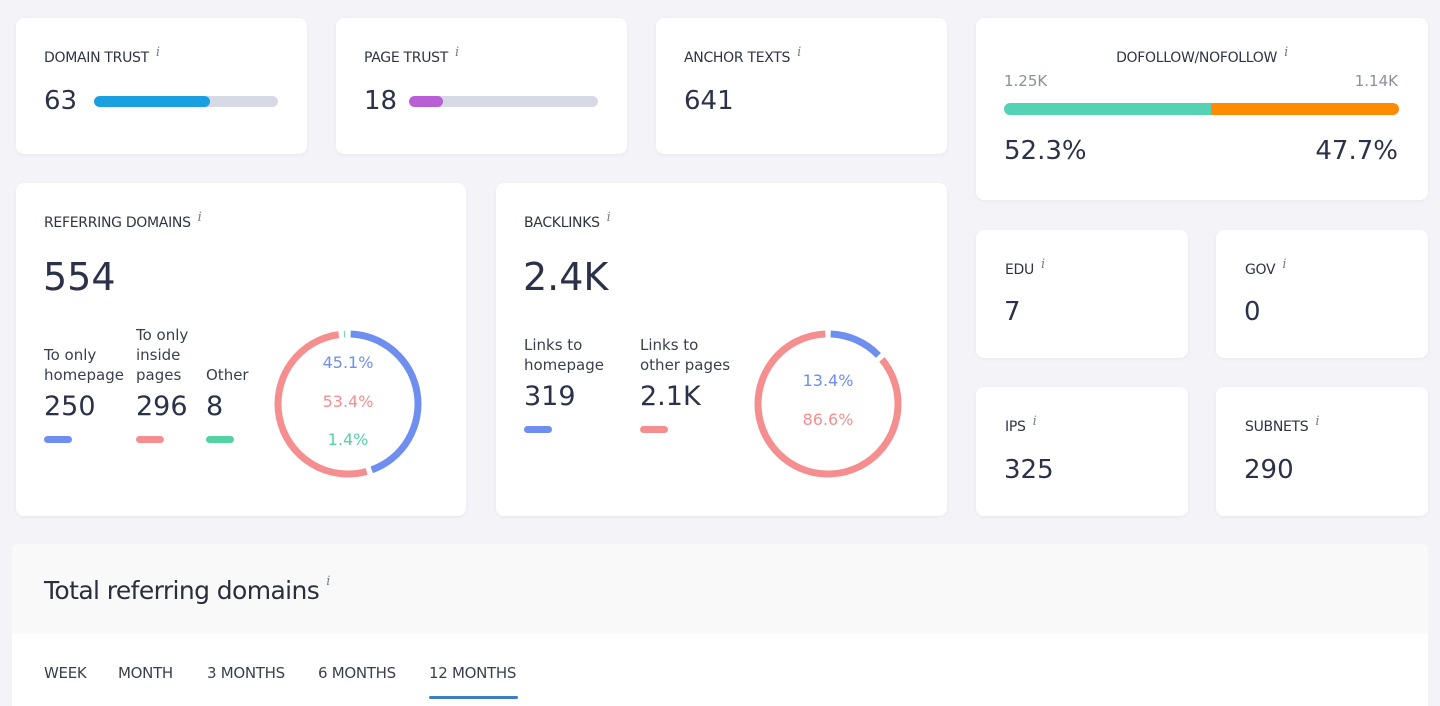 The height and width of the screenshot is (706, 1440). Describe the element at coordinates (61, 101) in the screenshot. I see `domain-trust-value: 63` at that location.